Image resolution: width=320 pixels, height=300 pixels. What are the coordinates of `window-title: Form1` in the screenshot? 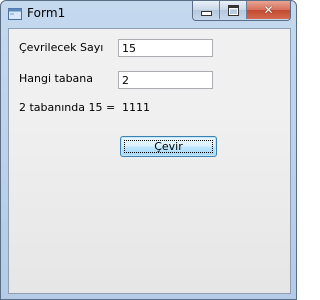 It's located at (46, 13).